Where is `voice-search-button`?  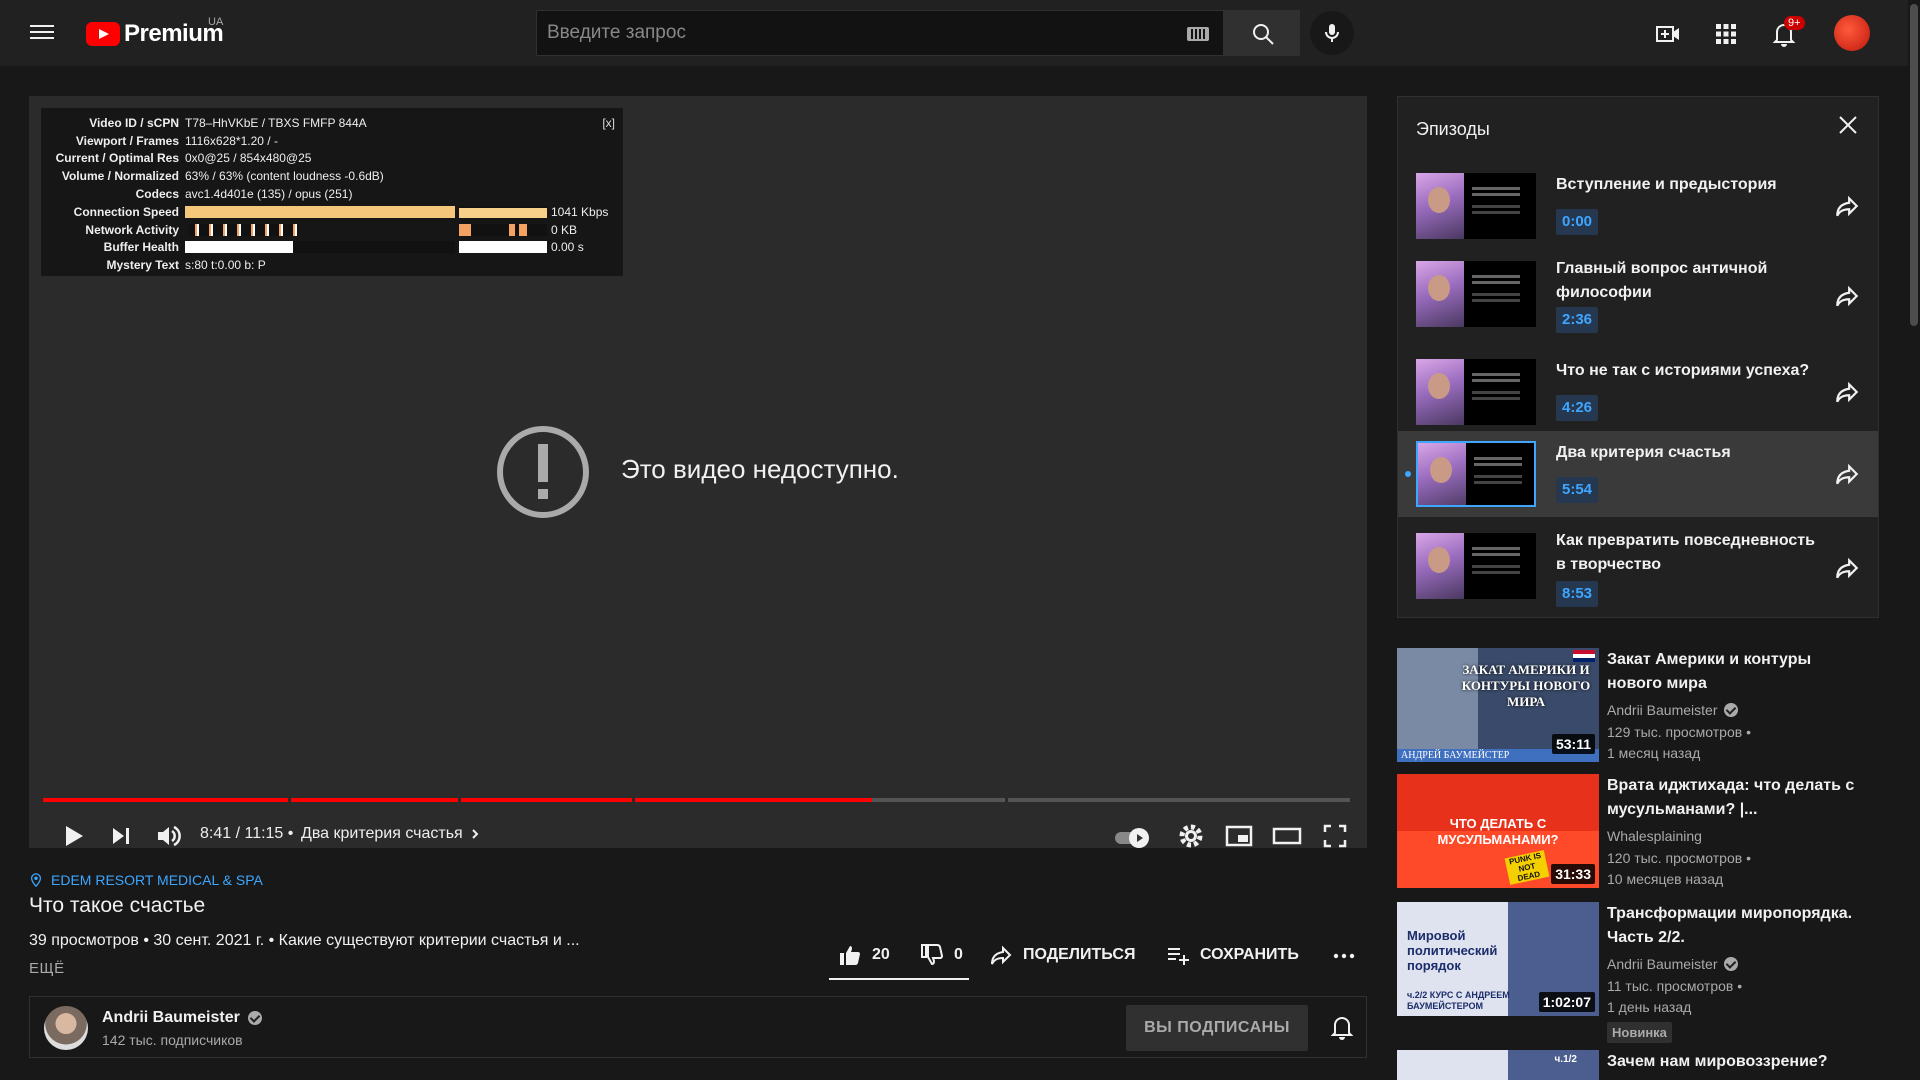 voice-search-button is located at coordinates (1332, 33).